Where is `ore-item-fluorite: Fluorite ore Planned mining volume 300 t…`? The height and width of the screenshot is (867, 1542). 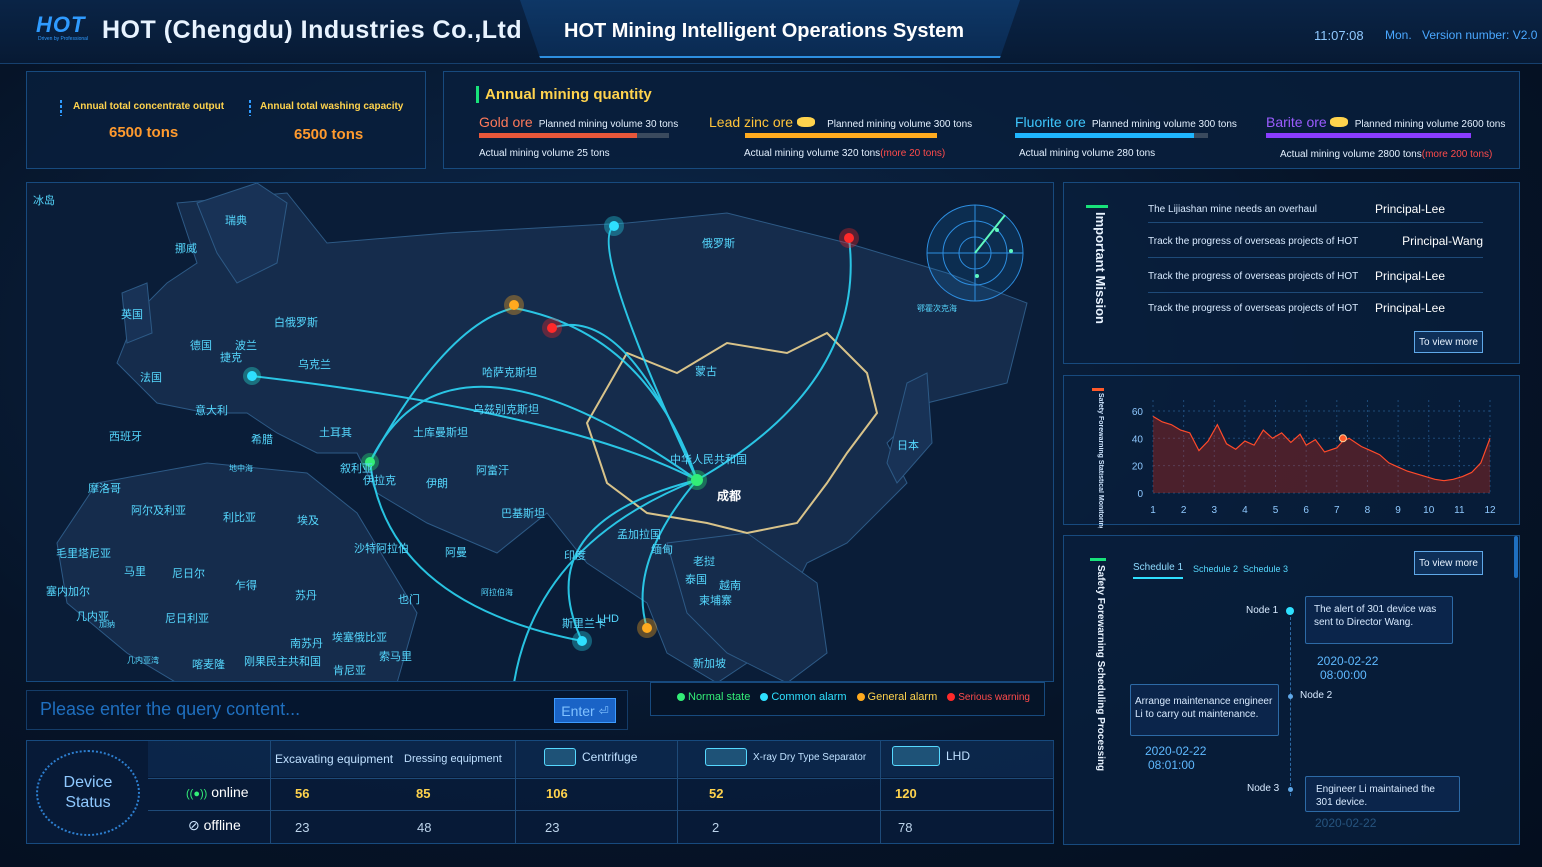
ore-item-fluorite: Fluorite ore Planned mining volume 300 t… is located at coordinates (1137, 136).